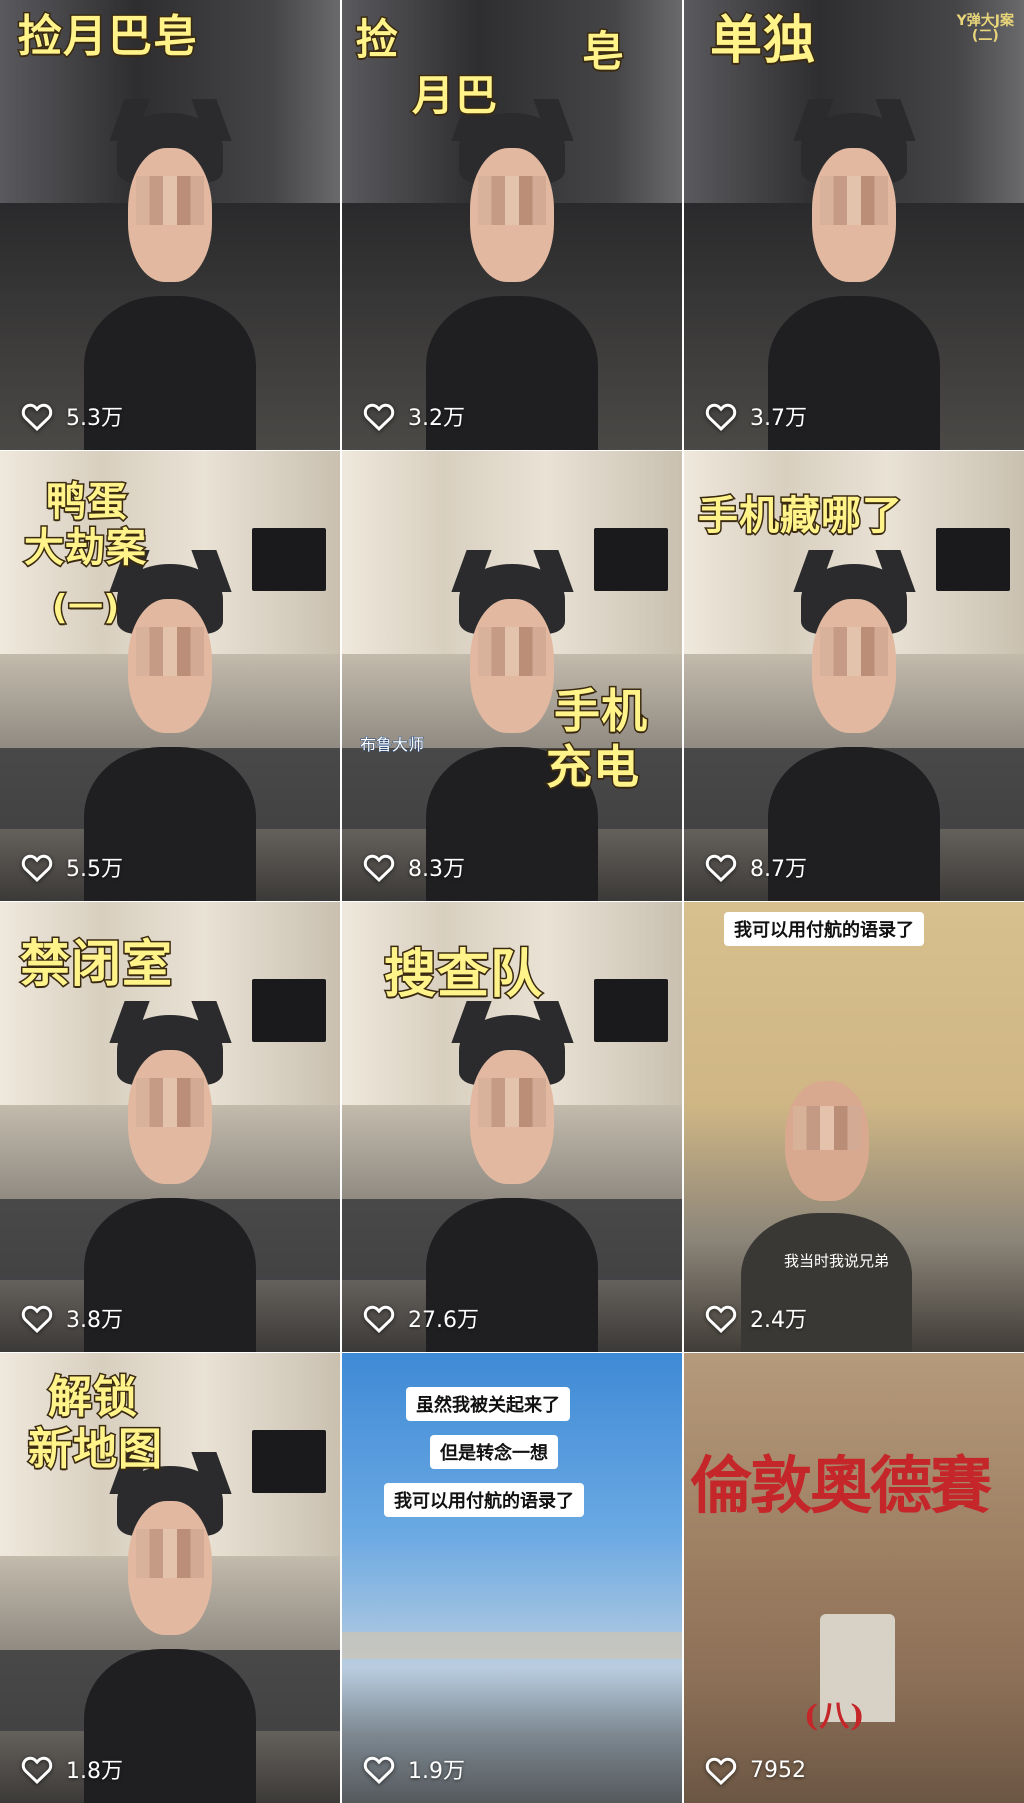 This screenshot has height=1803, width=1024. What do you see at coordinates (87, 502) in the screenshot?
I see `tile-caption-line-1: 鸭蛋` at bounding box center [87, 502].